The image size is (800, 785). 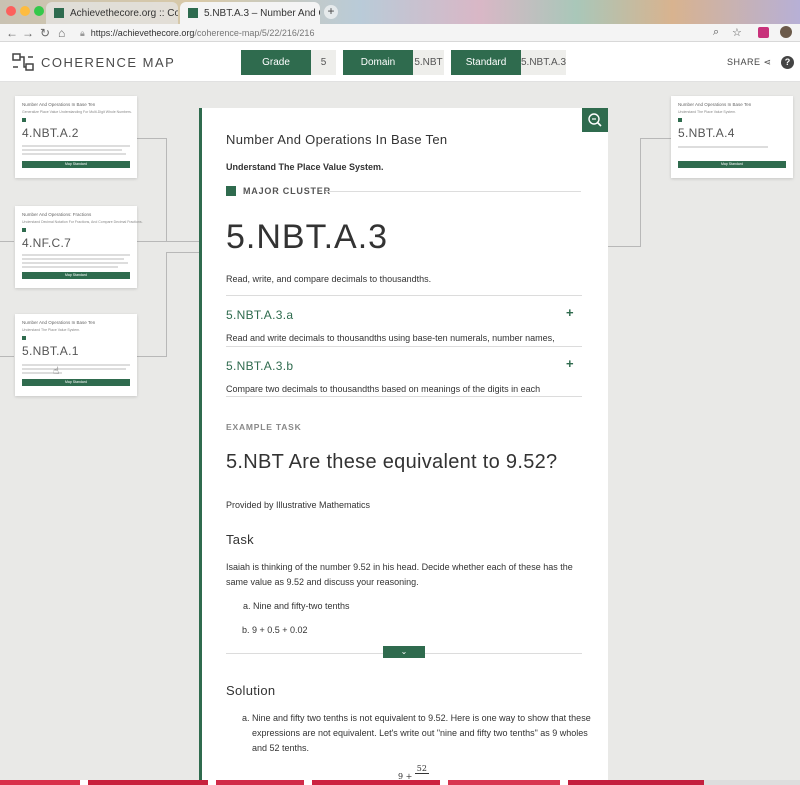 What do you see at coordinates (331, 12) in the screenshot?
I see `new-tab-button: +` at bounding box center [331, 12].